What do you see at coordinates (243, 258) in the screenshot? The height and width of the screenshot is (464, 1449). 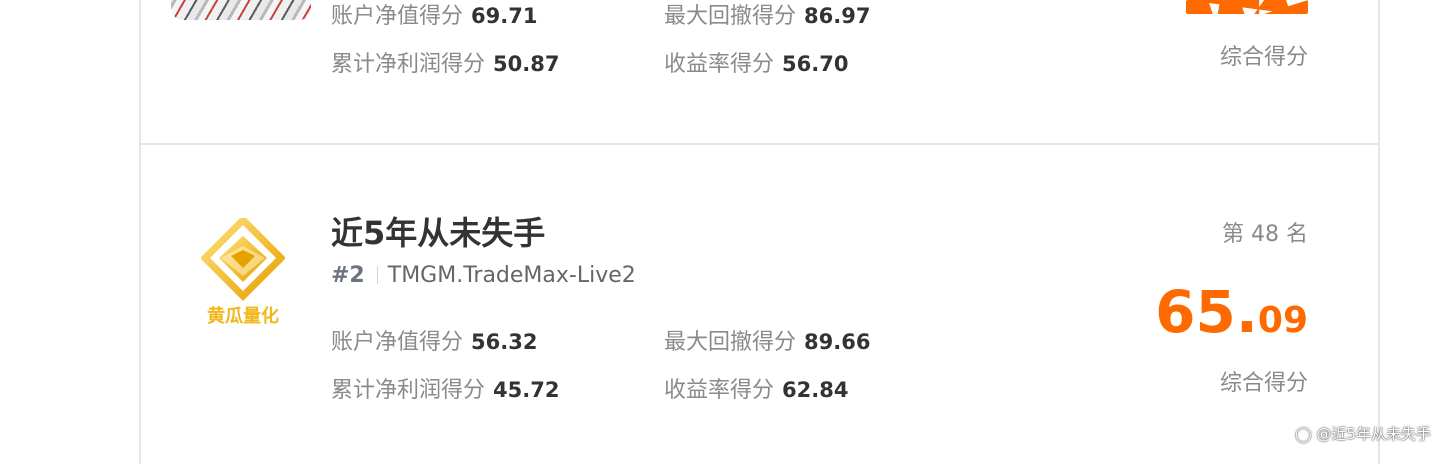 I see `diamond-logo-icon` at bounding box center [243, 258].